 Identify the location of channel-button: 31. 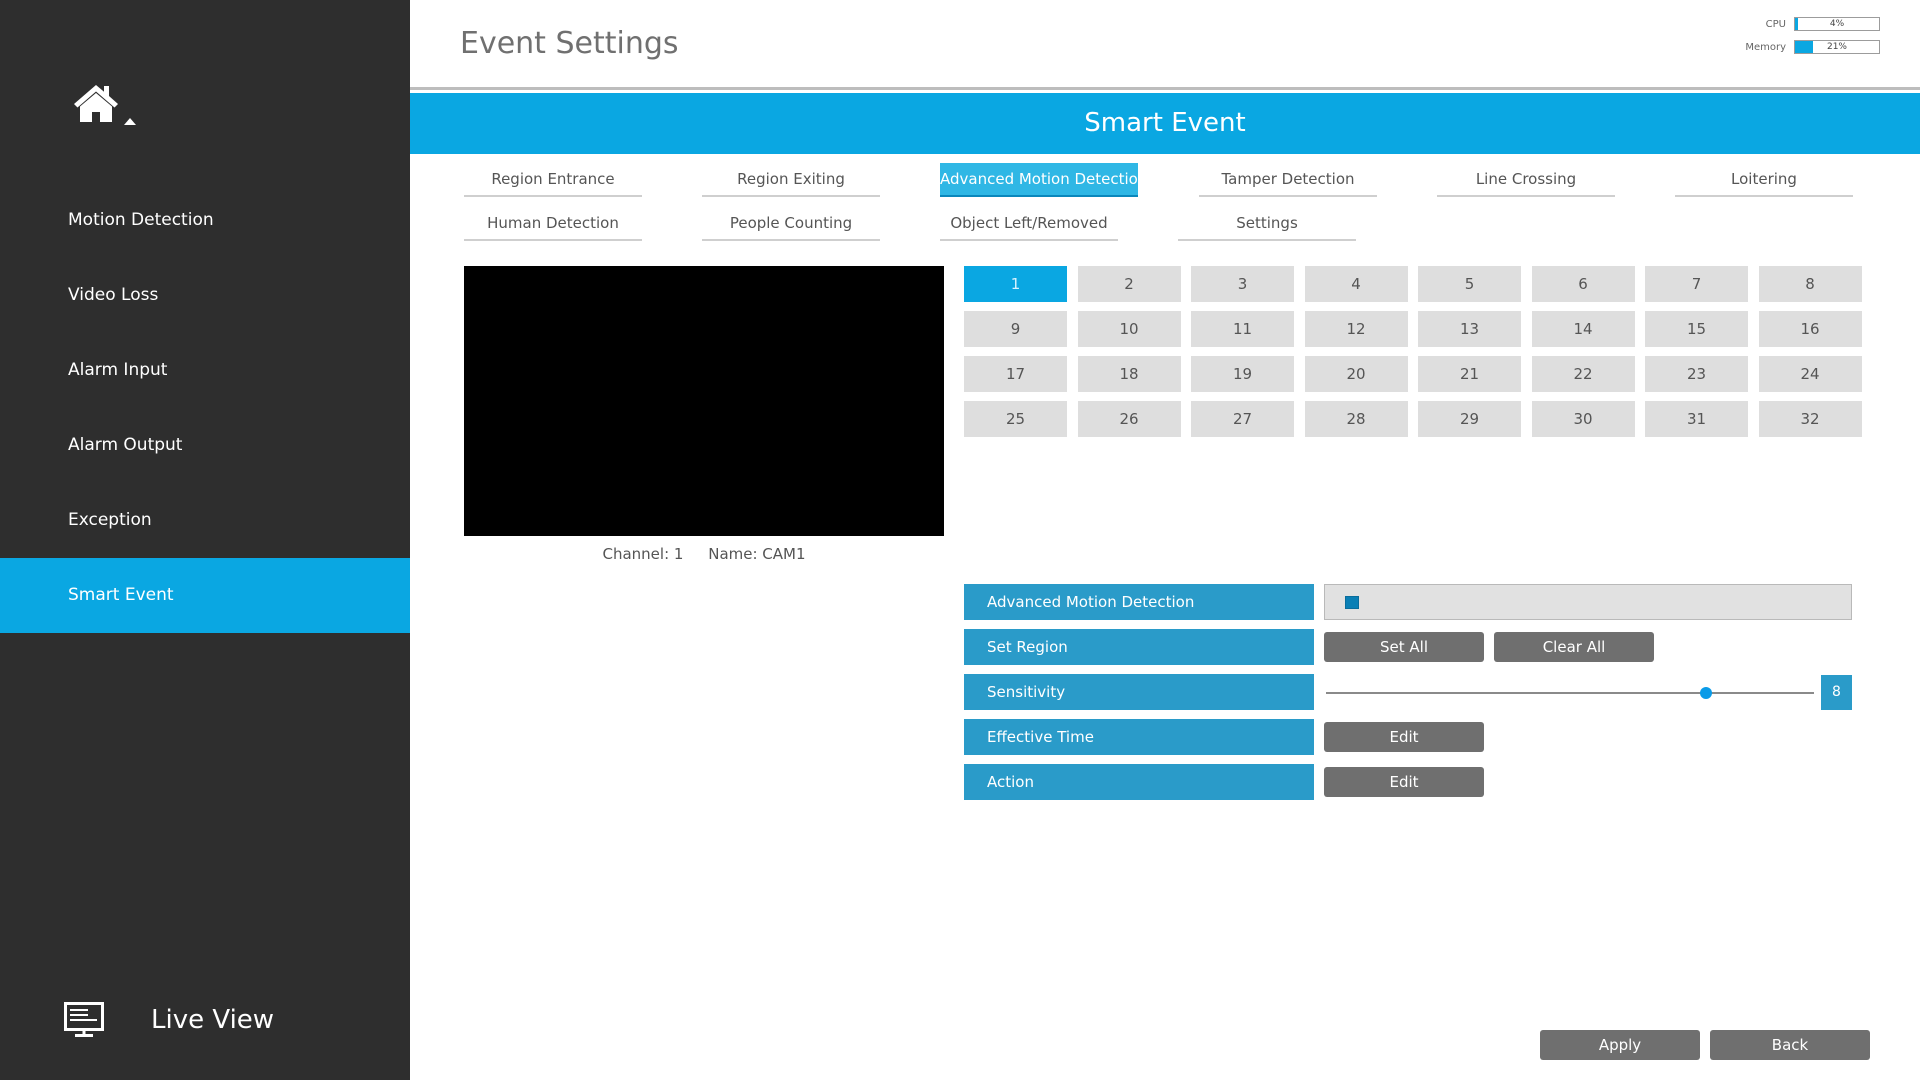
(1696, 419).